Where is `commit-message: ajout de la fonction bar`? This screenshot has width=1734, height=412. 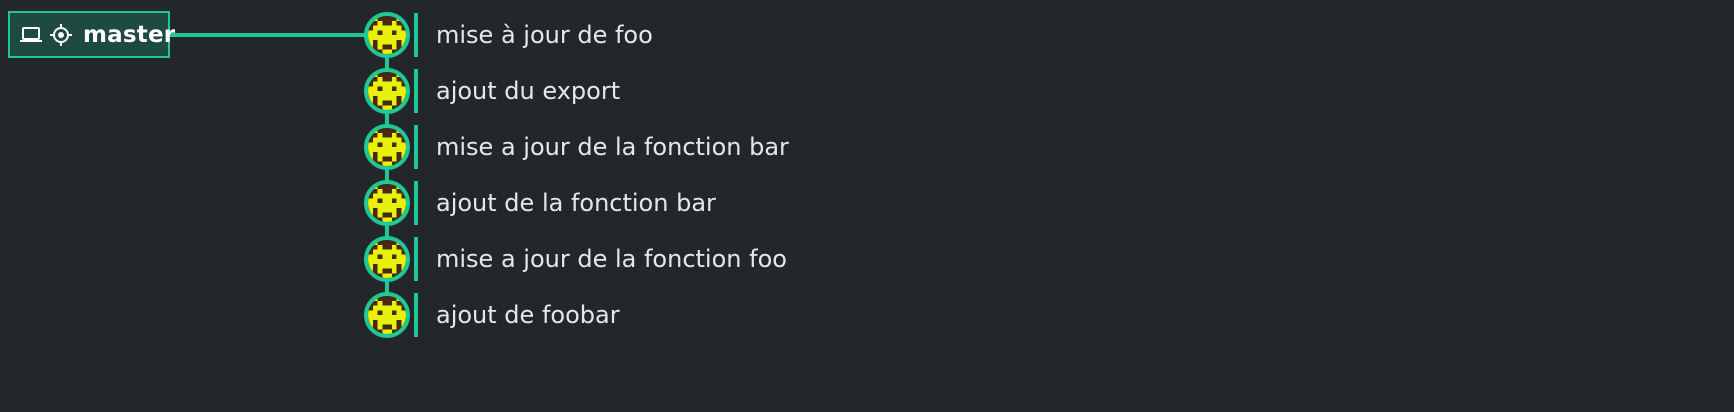
commit-message: ajout de la fonction bar is located at coordinates (576, 203).